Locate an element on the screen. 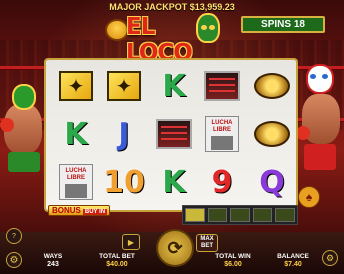 Image resolution: width=344 pixels, height=274 pixels. card-symbol-J: J is located at coordinates (124, 134).